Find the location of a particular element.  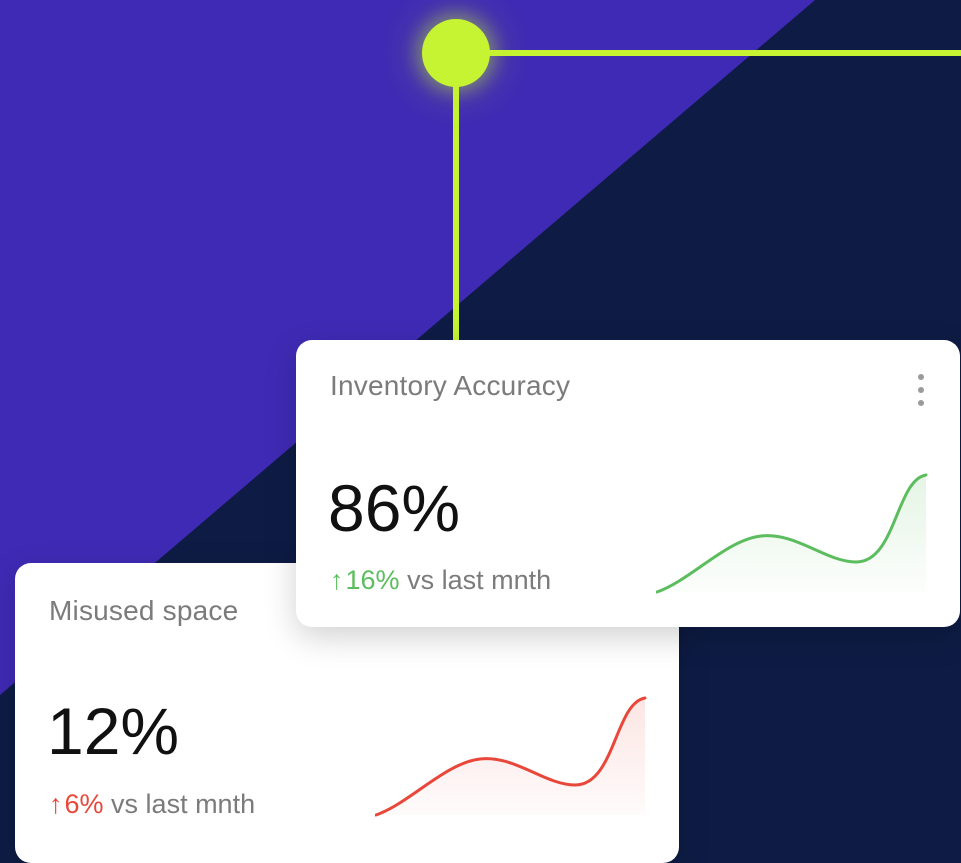

card-value: 86% is located at coordinates (394, 508).